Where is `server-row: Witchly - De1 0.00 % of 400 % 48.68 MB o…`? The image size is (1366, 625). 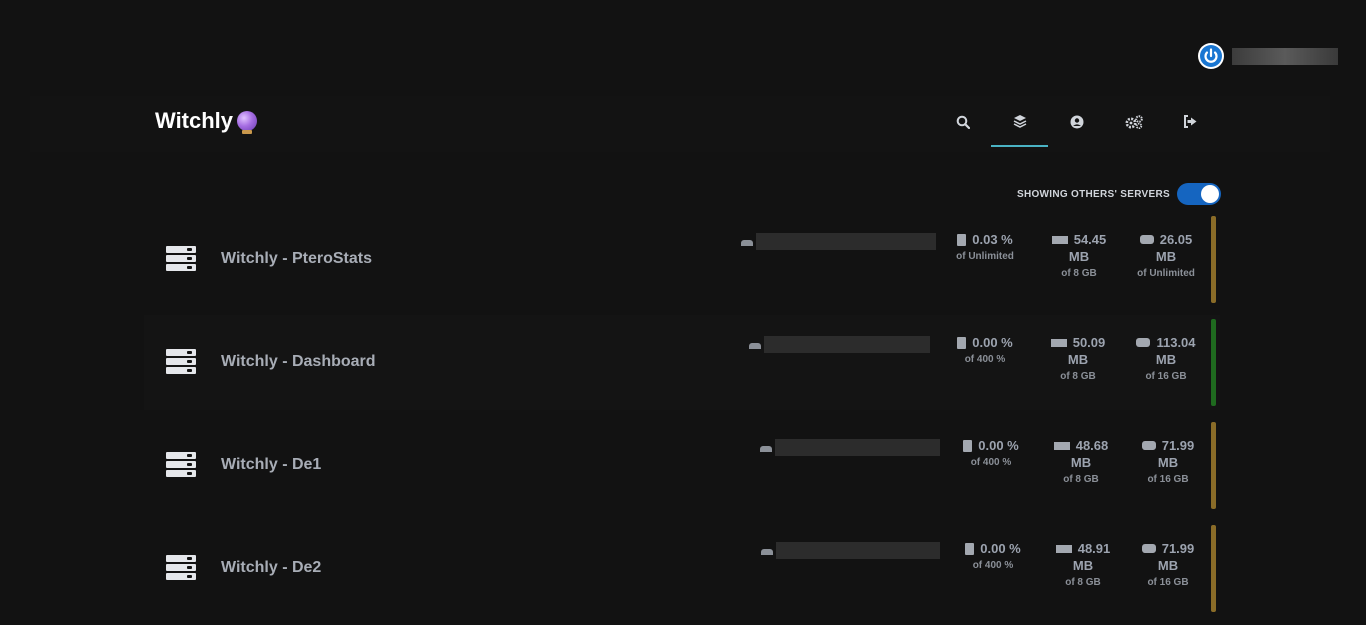 server-row: Witchly - De1 0.00 % of 400 % 48.68 MB o… is located at coordinates (682, 465).